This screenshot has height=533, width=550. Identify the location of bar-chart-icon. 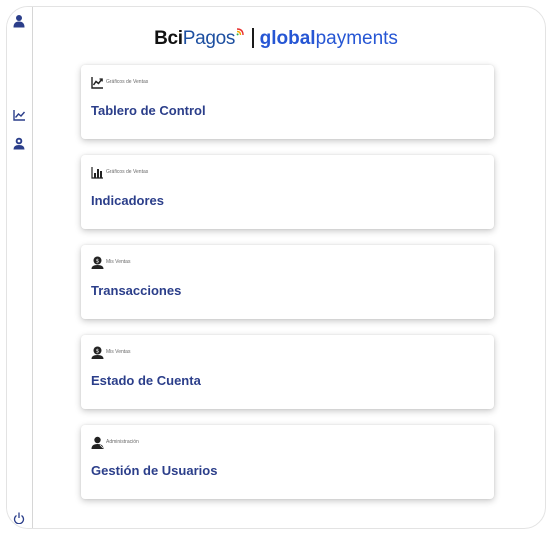
(97, 172).